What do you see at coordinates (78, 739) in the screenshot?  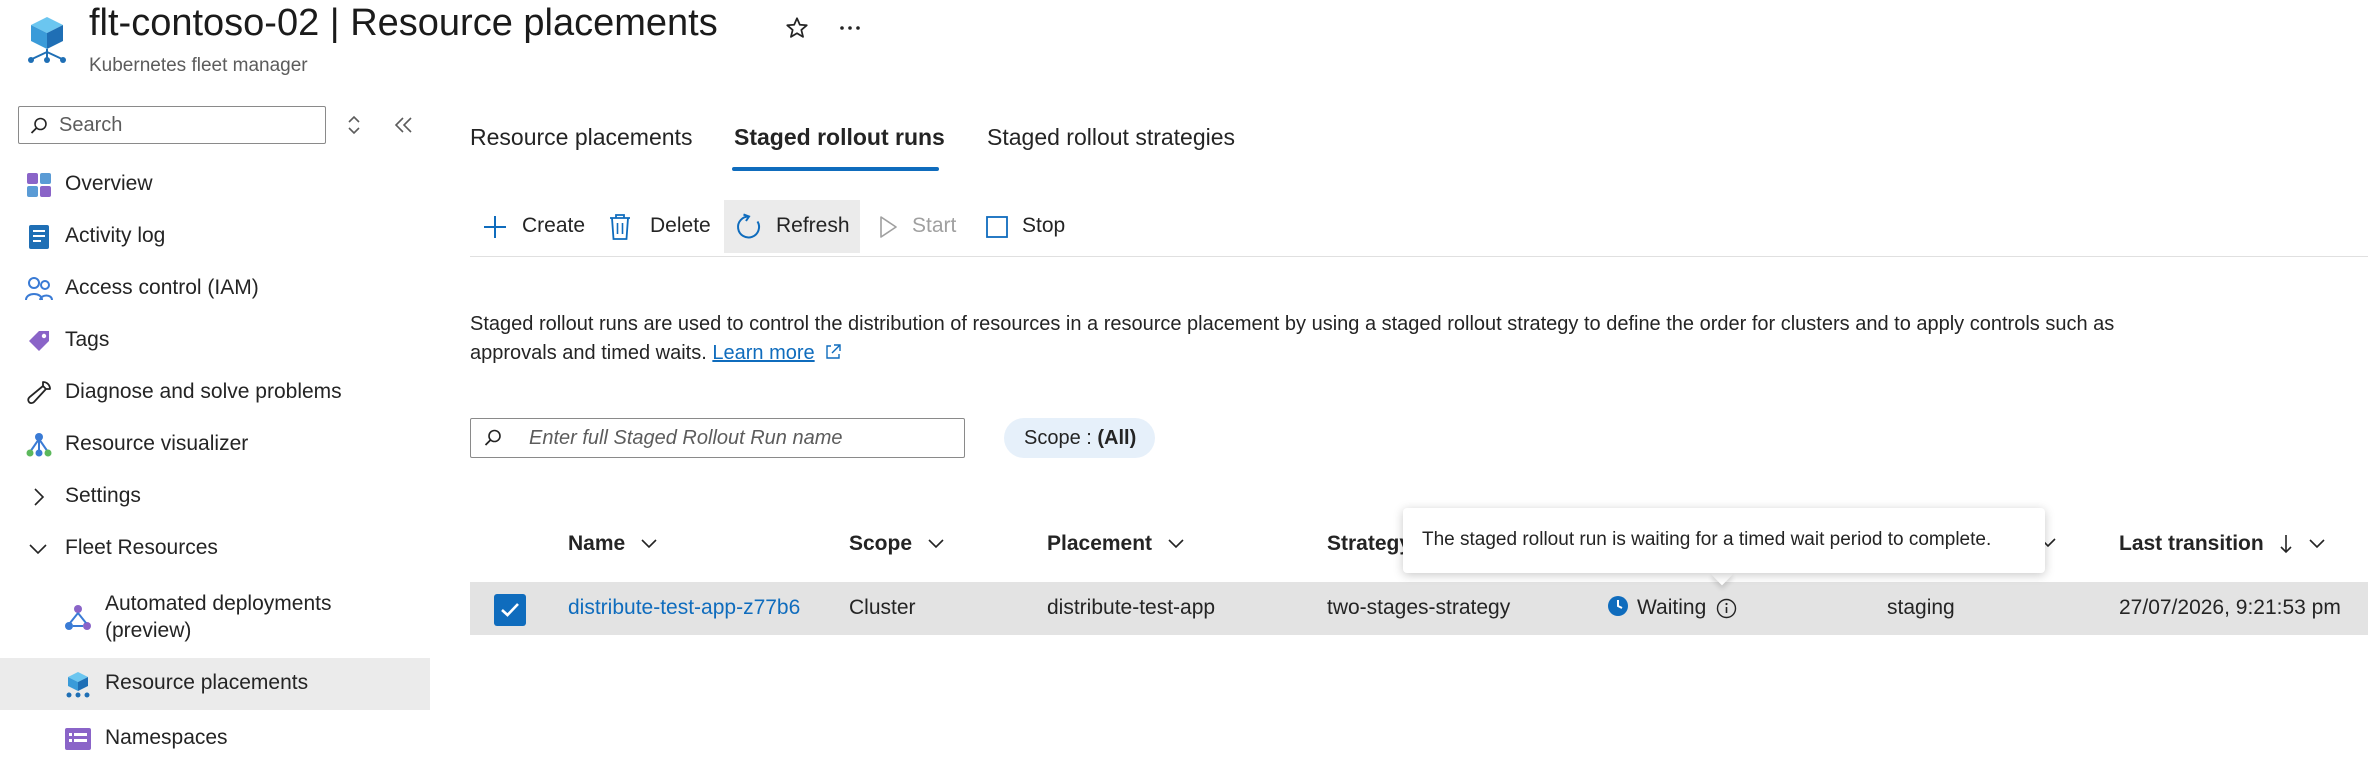 I see `namespace-icon` at bounding box center [78, 739].